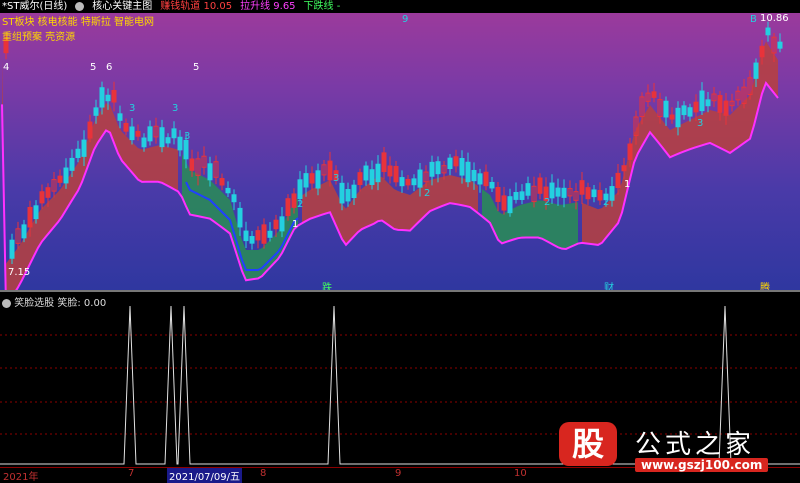 Image resolution: width=800 pixels, height=483 pixels. Describe the element at coordinates (263, 473) in the screenshot. I see `date-month-8: 8` at that location.